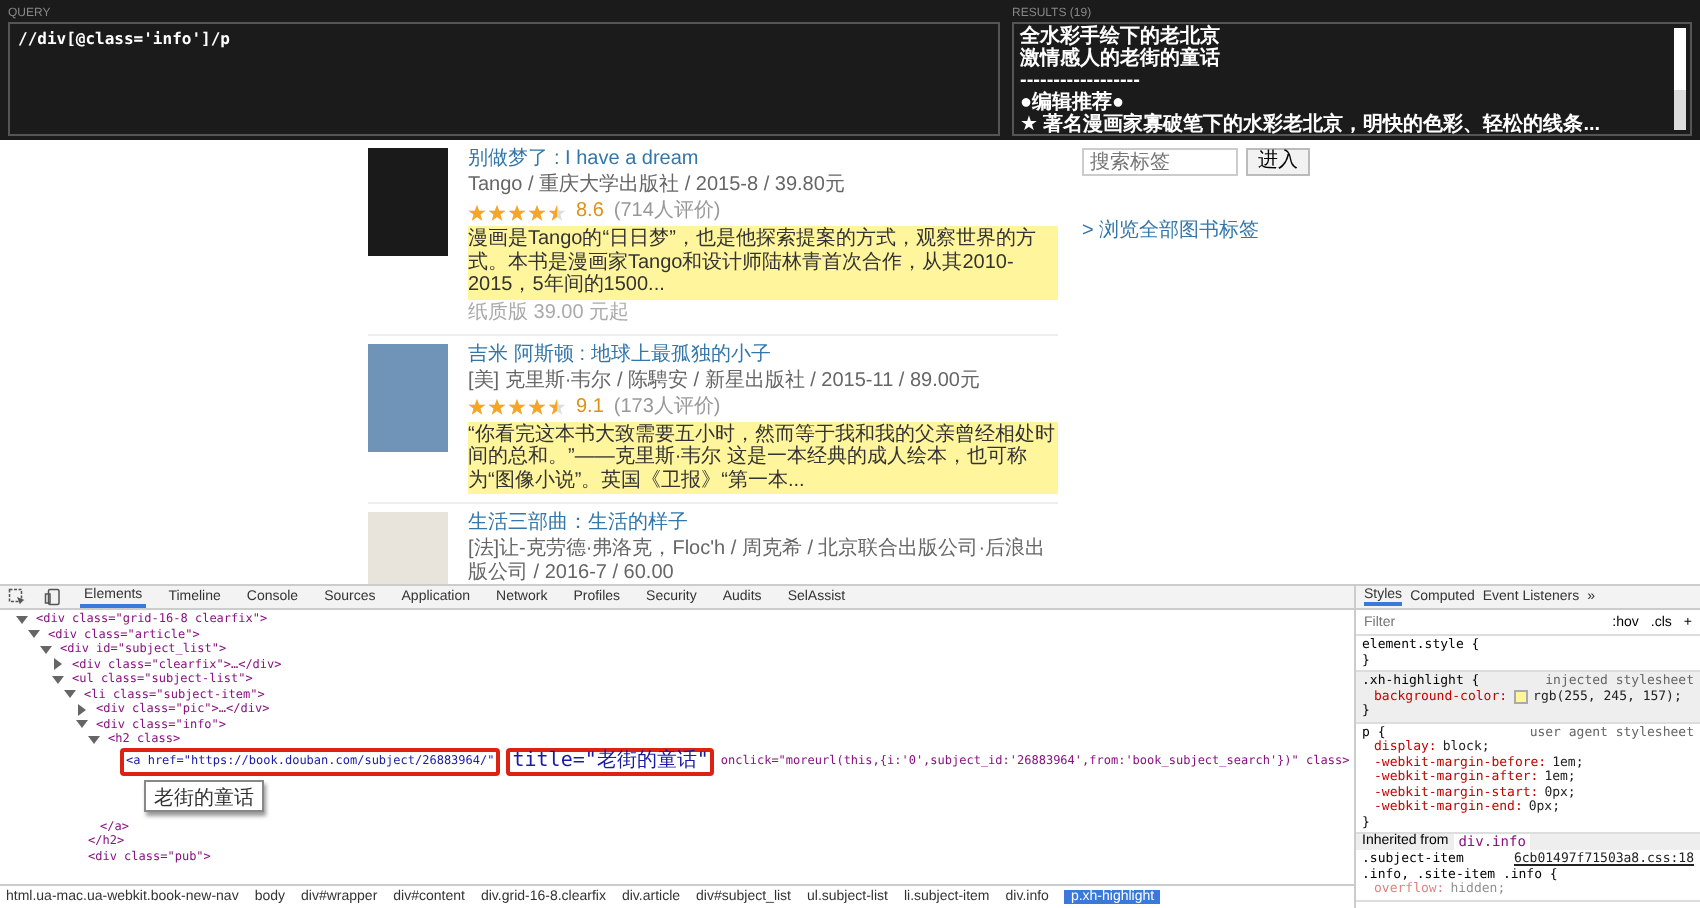 The image size is (1700, 908). Describe the element at coordinates (1278, 162) in the screenshot. I see `enter-button: 进入` at that location.